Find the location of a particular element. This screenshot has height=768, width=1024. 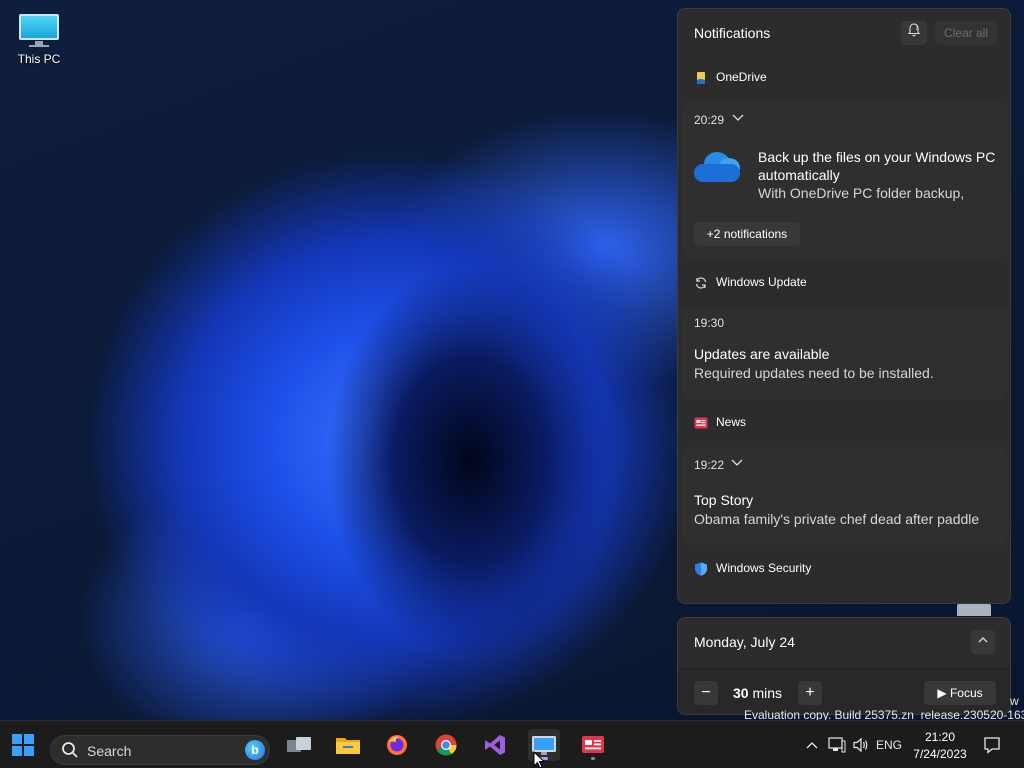

notification-center-button is located at coordinates (992, 744).